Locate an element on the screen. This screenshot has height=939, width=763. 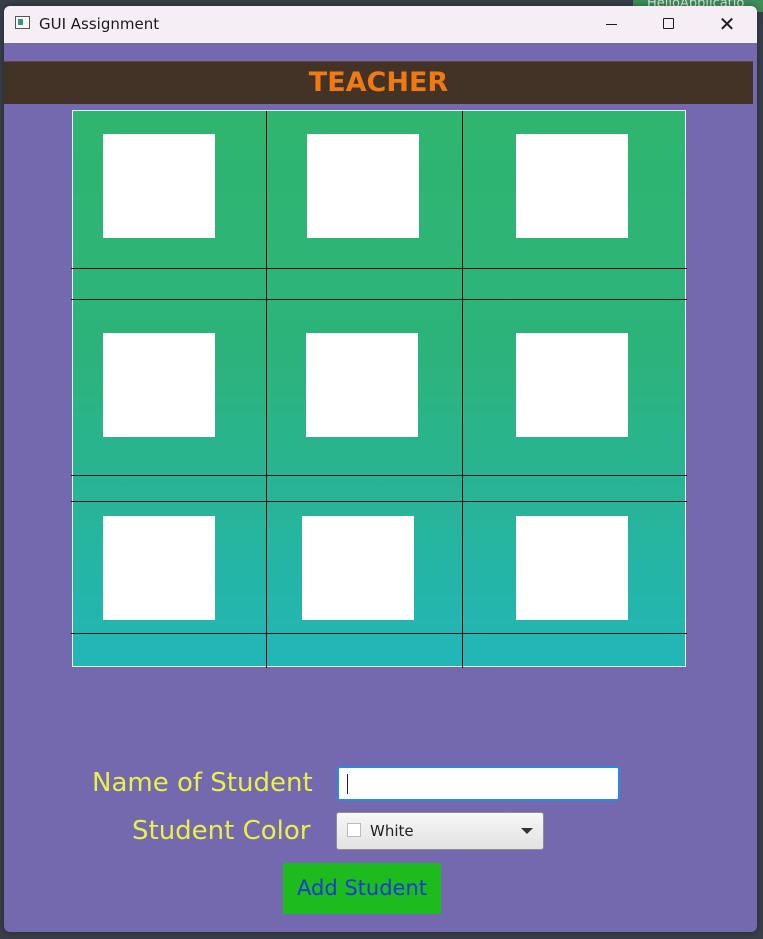
student-name-input is located at coordinates (478, 783).